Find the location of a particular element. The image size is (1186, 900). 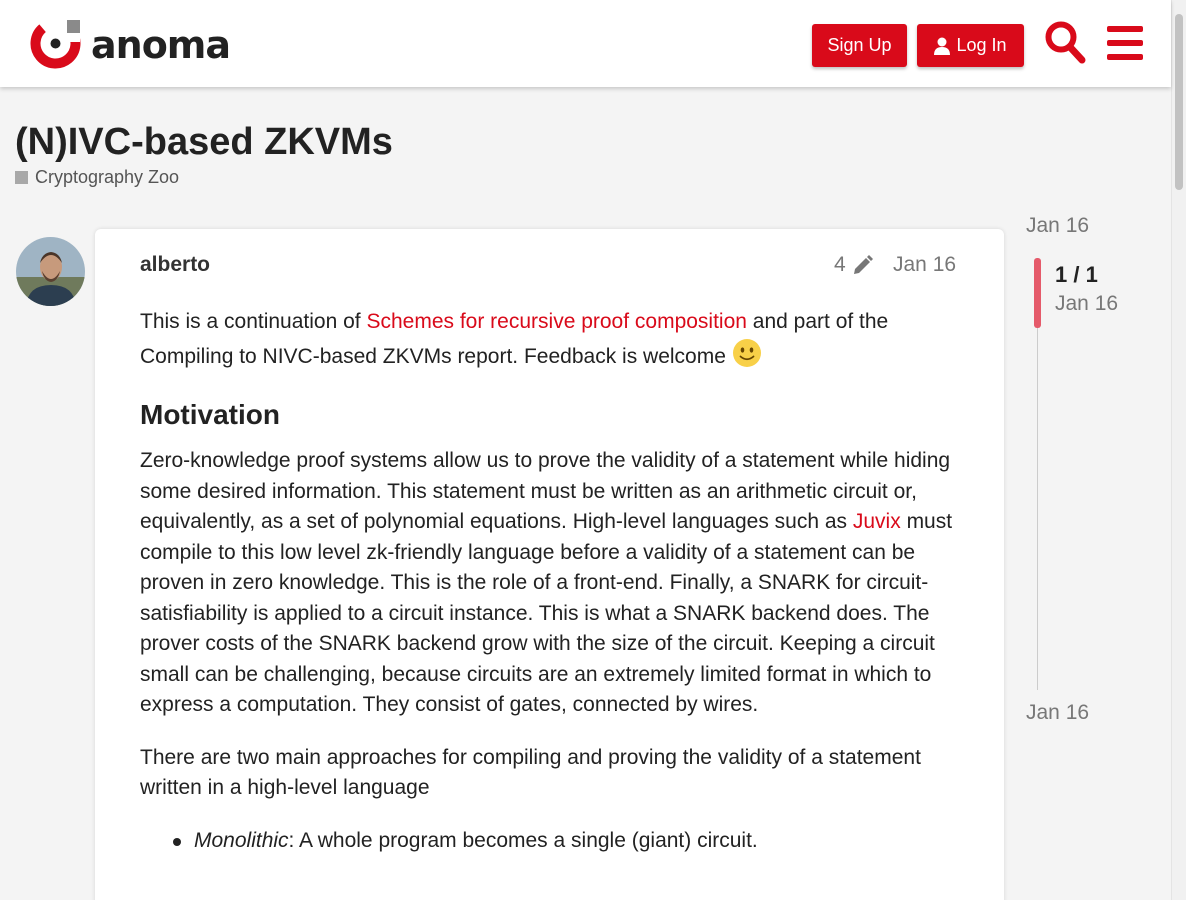

pencil-icon is located at coordinates (863, 264).